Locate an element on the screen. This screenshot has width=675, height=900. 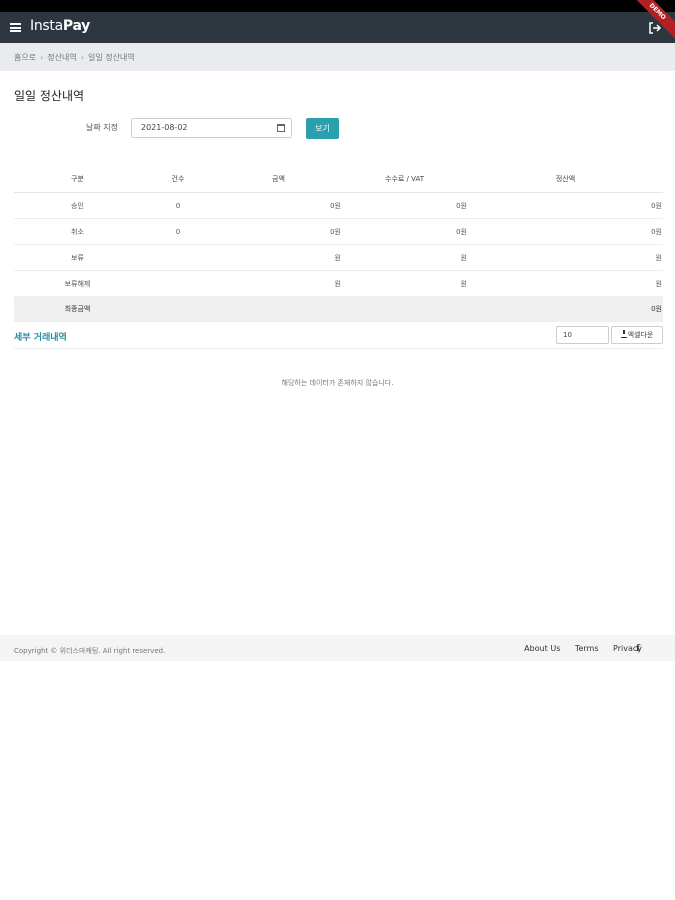
breadcrumb-home: 홈으로 is located at coordinates (25, 57).